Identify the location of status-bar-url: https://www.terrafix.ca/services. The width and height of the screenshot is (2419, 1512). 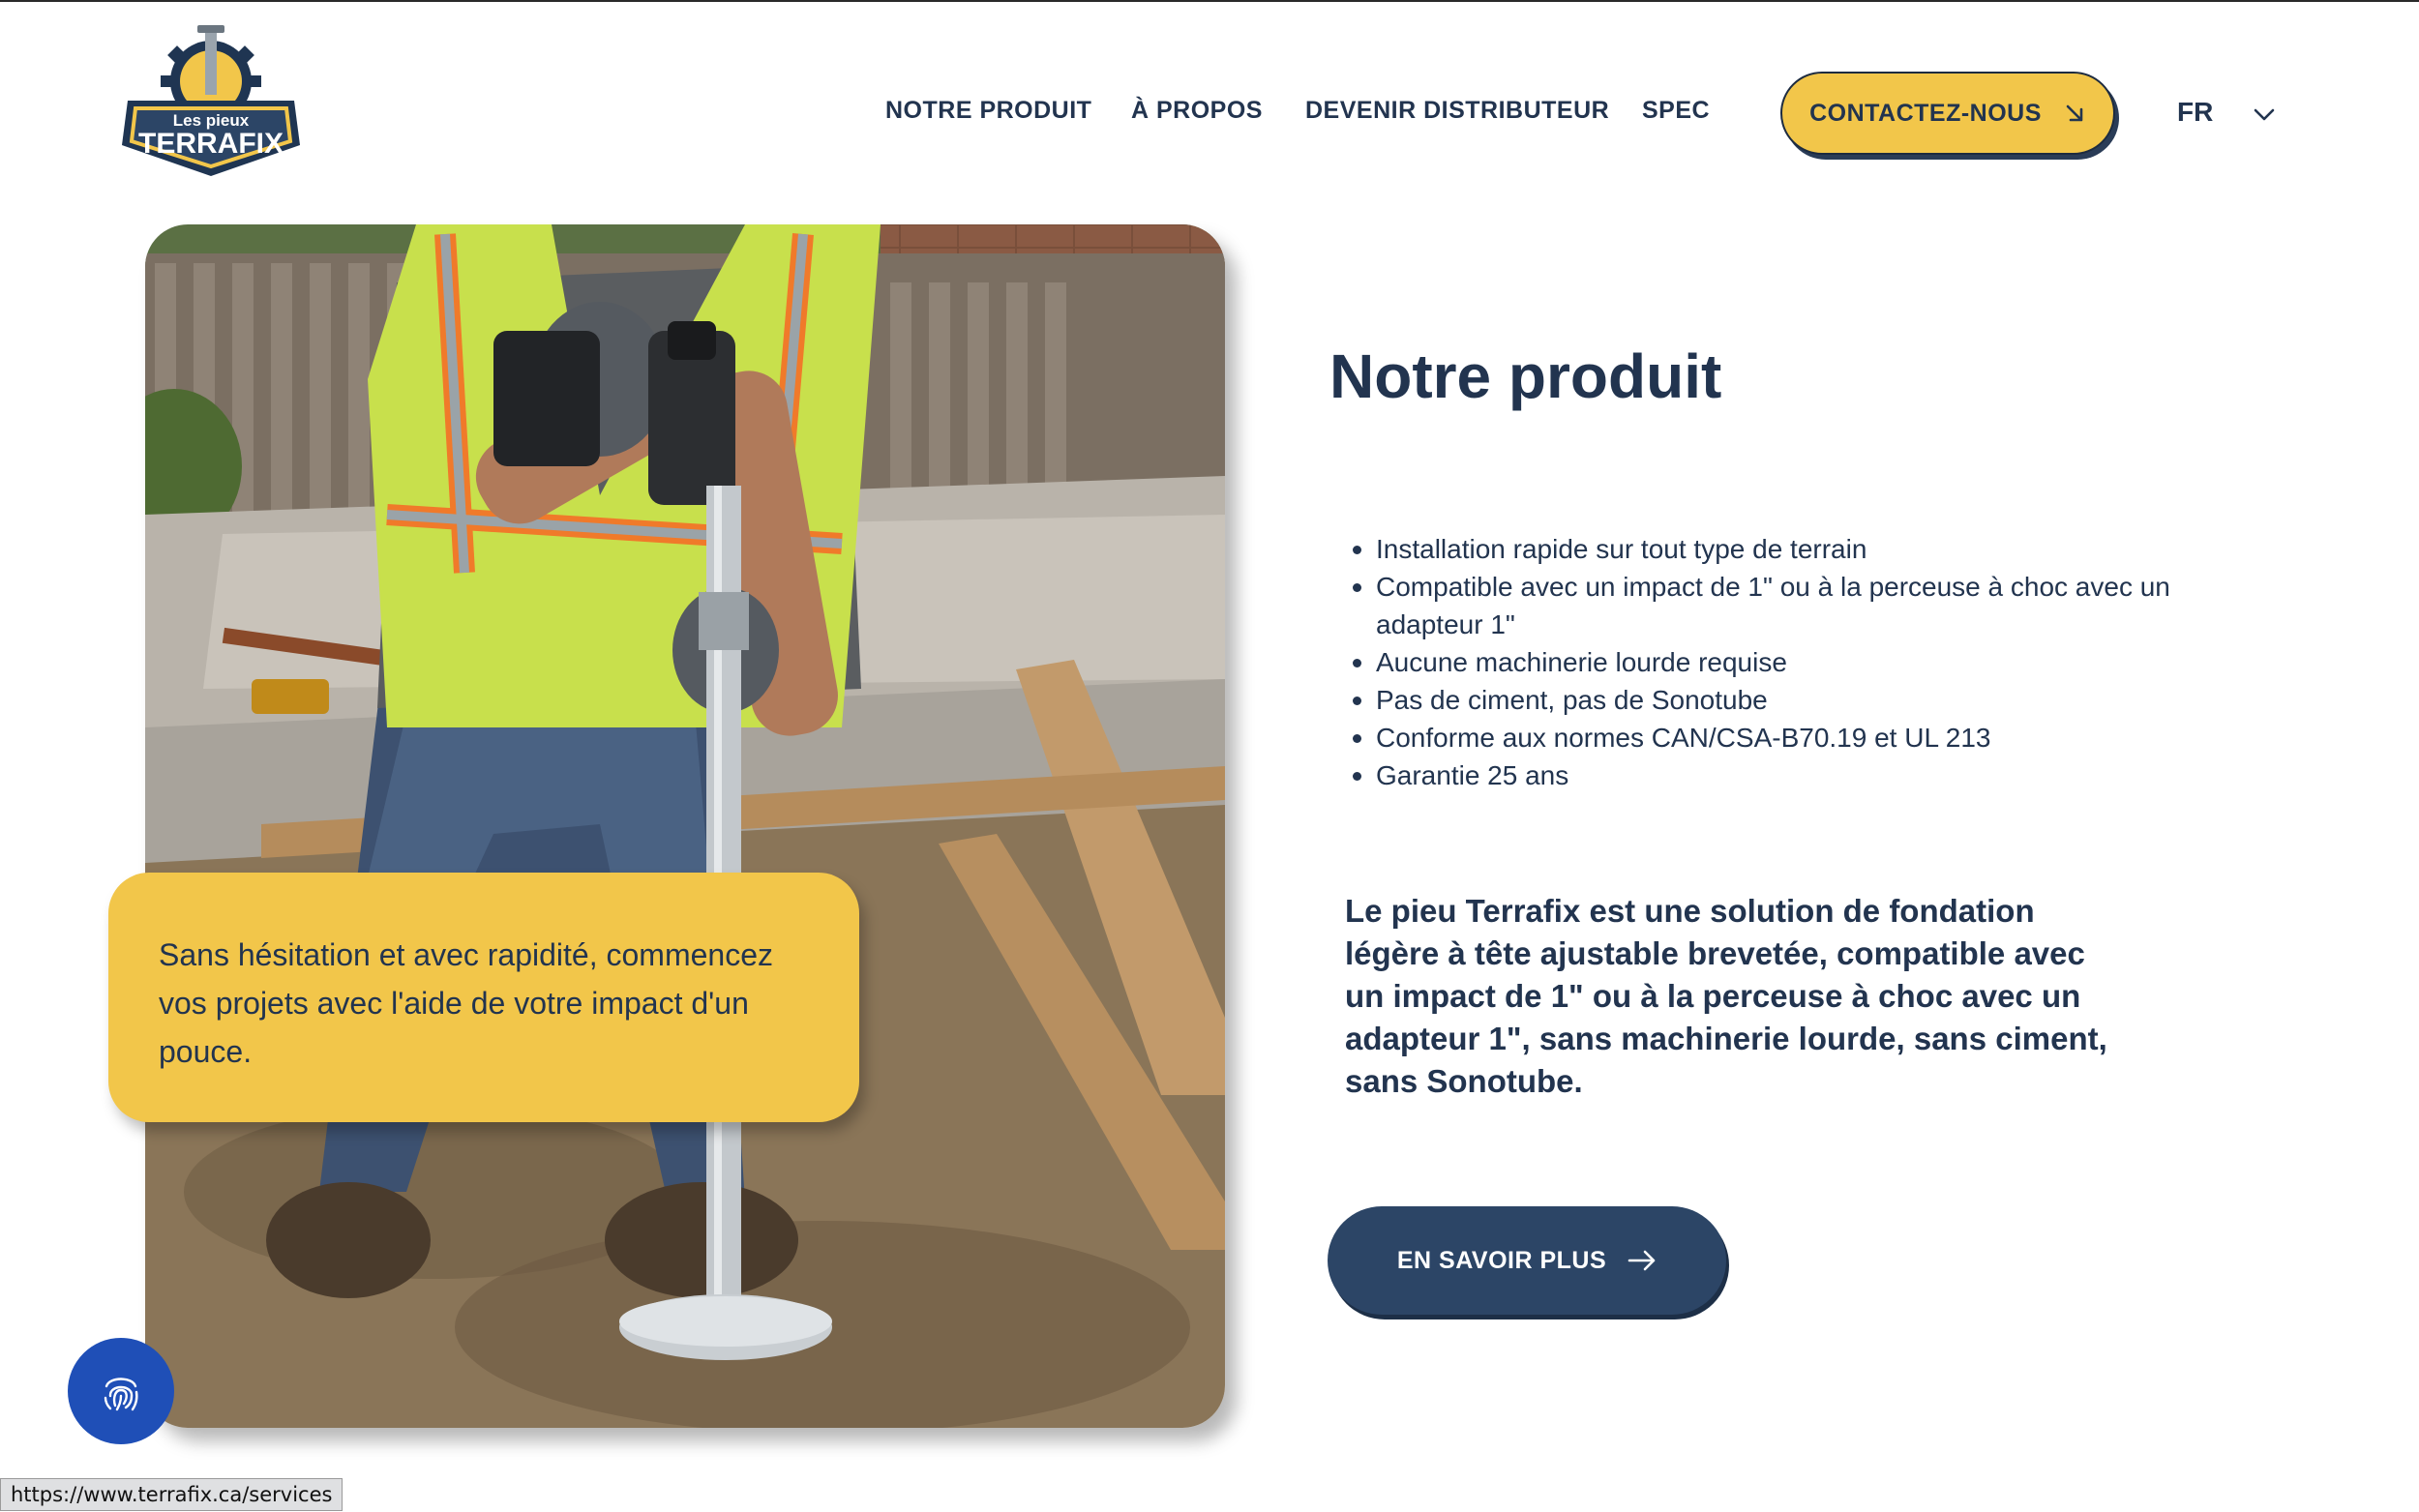
(172, 1495).